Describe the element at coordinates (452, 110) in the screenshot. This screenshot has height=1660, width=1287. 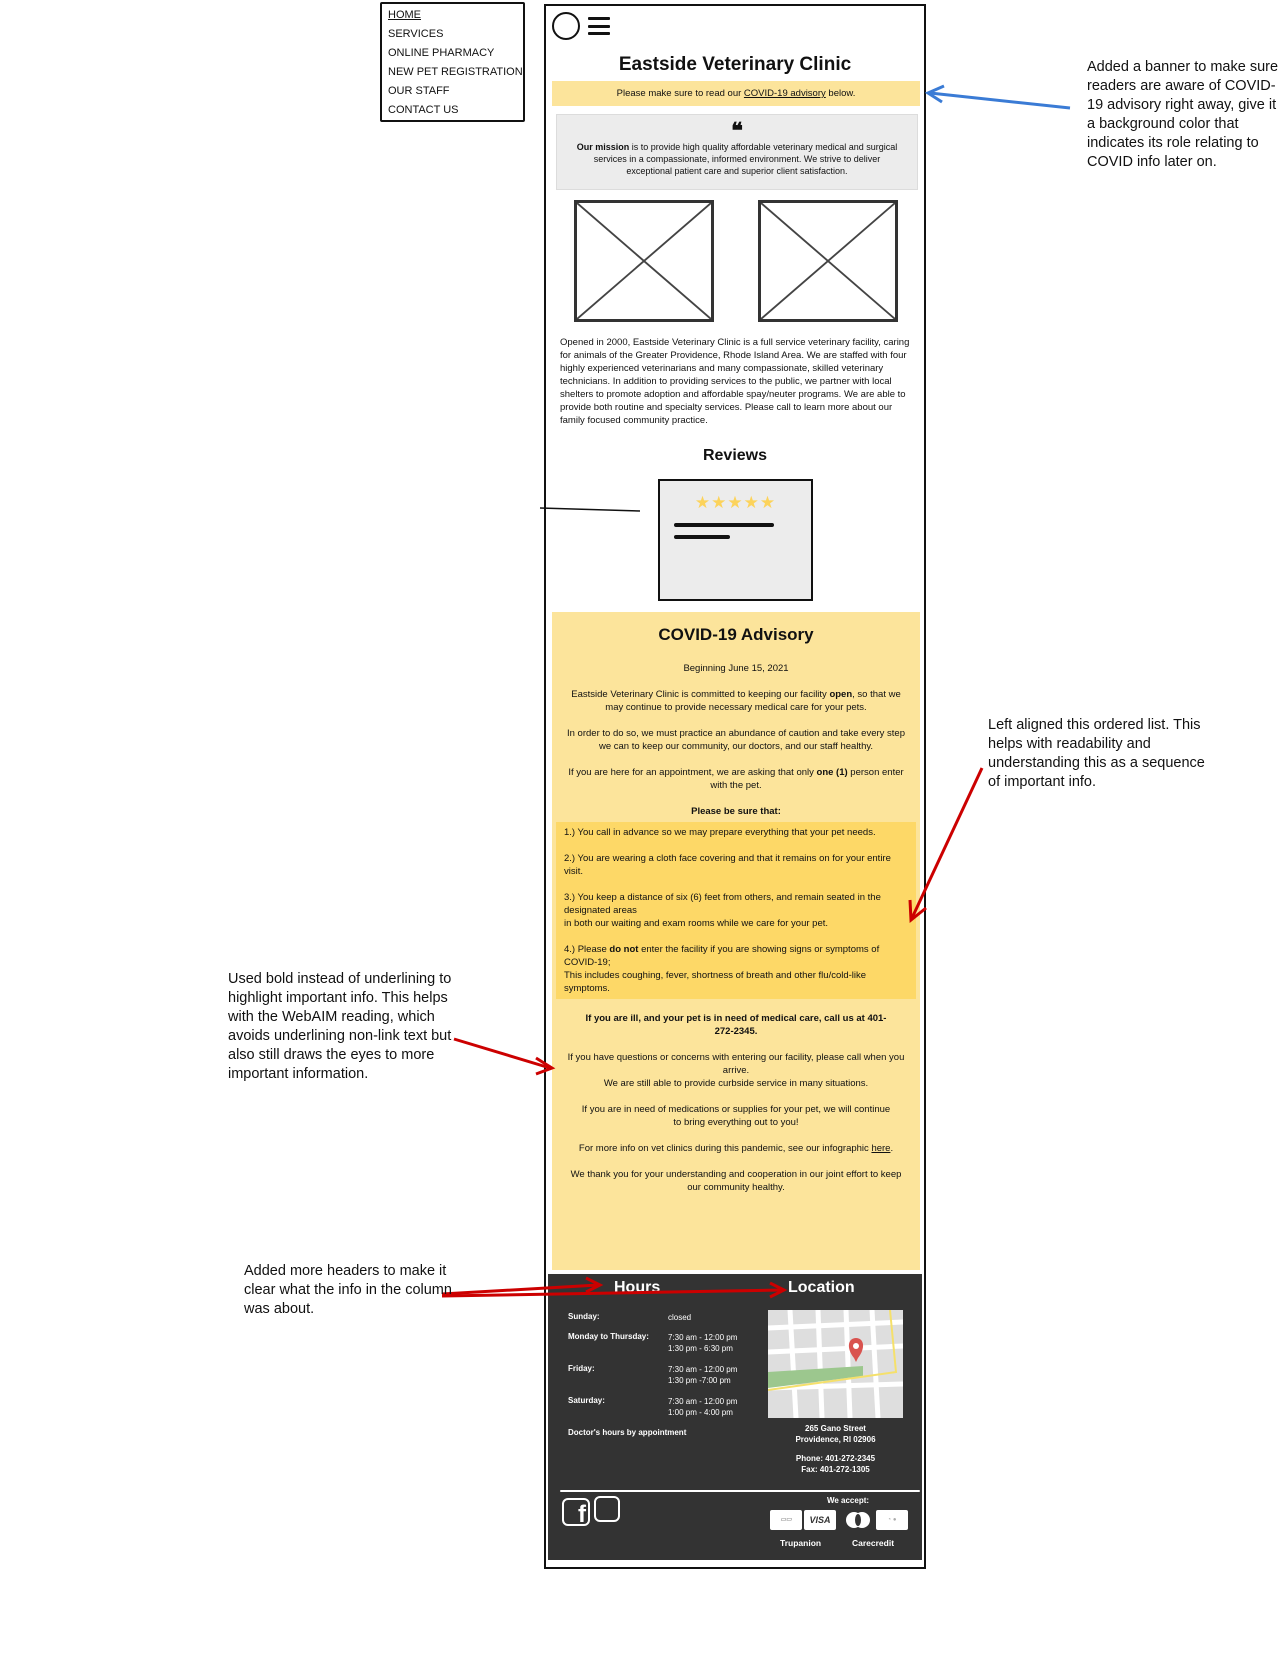
I see `nav-item-contact-us: CONTACT US` at that location.